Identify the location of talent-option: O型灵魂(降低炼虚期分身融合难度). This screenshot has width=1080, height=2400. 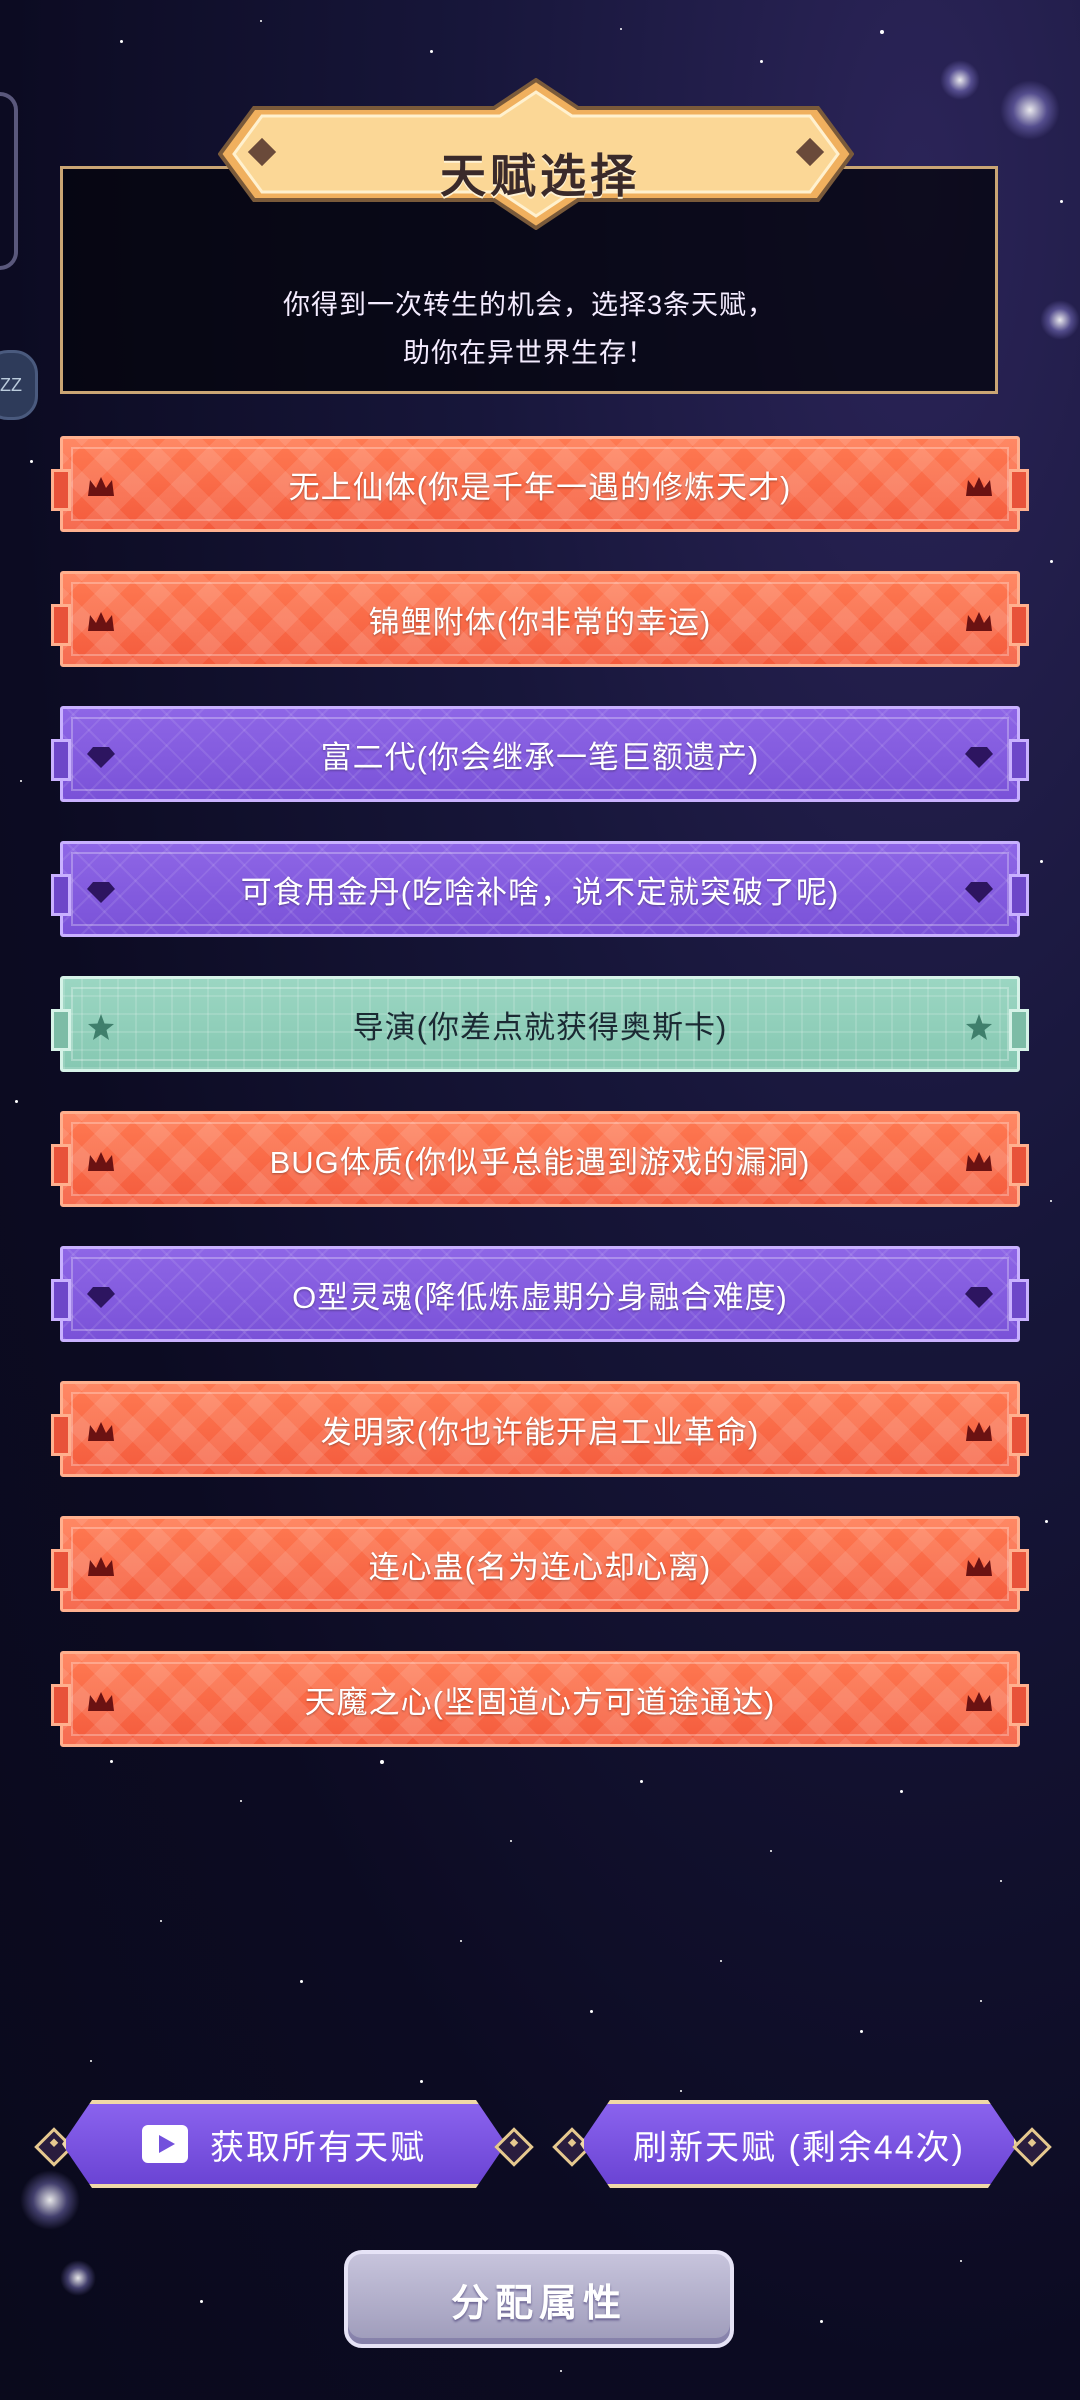
(540, 1294).